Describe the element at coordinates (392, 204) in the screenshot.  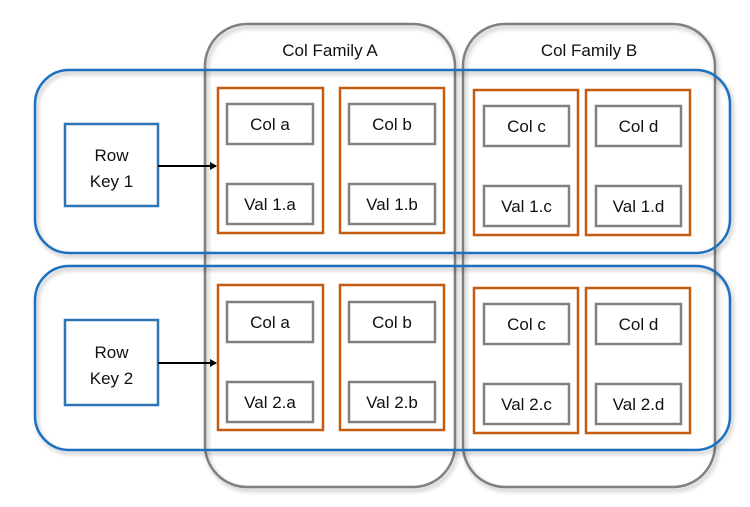
I see `value-text: Val 1.b` at that location.